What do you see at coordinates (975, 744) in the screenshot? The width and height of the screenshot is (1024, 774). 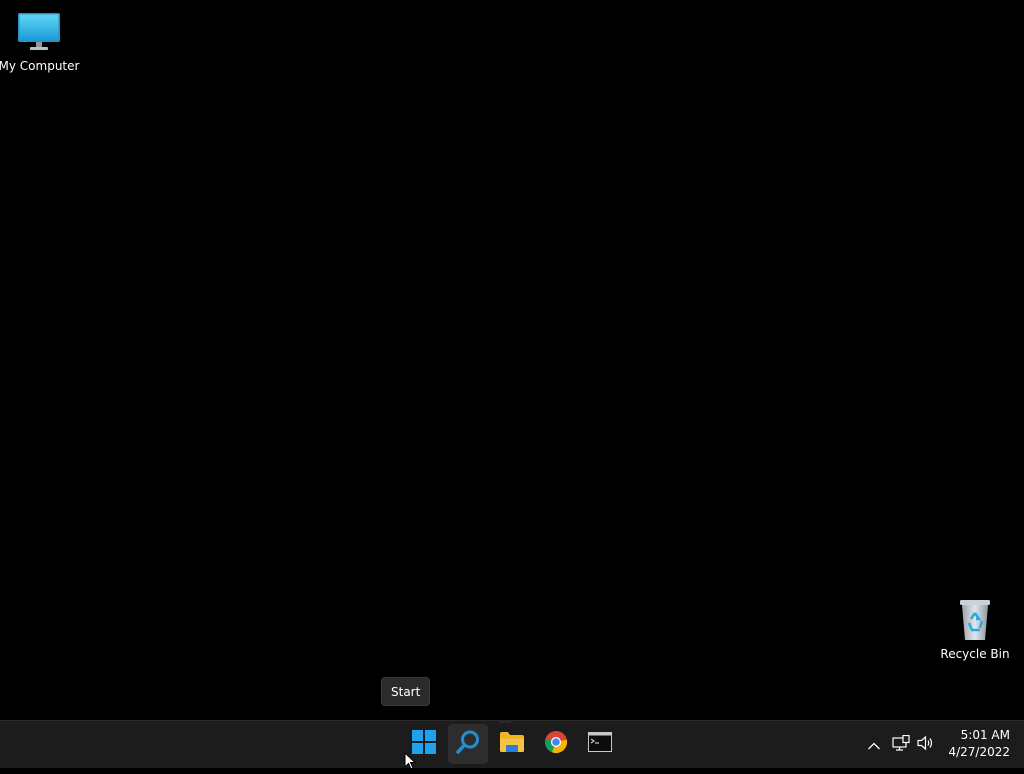 I see `clock: 5:01 AM 4/27/2022` at bounding box center [975, 744].